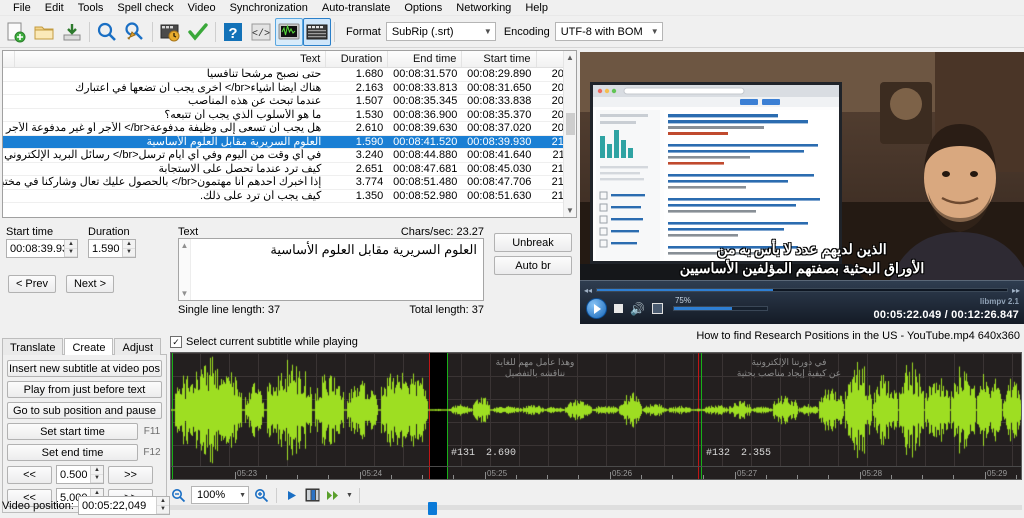 This screenshot has width=1024, height=518. I want to click on unbreak-button: Unbreak, so click(533, 242).